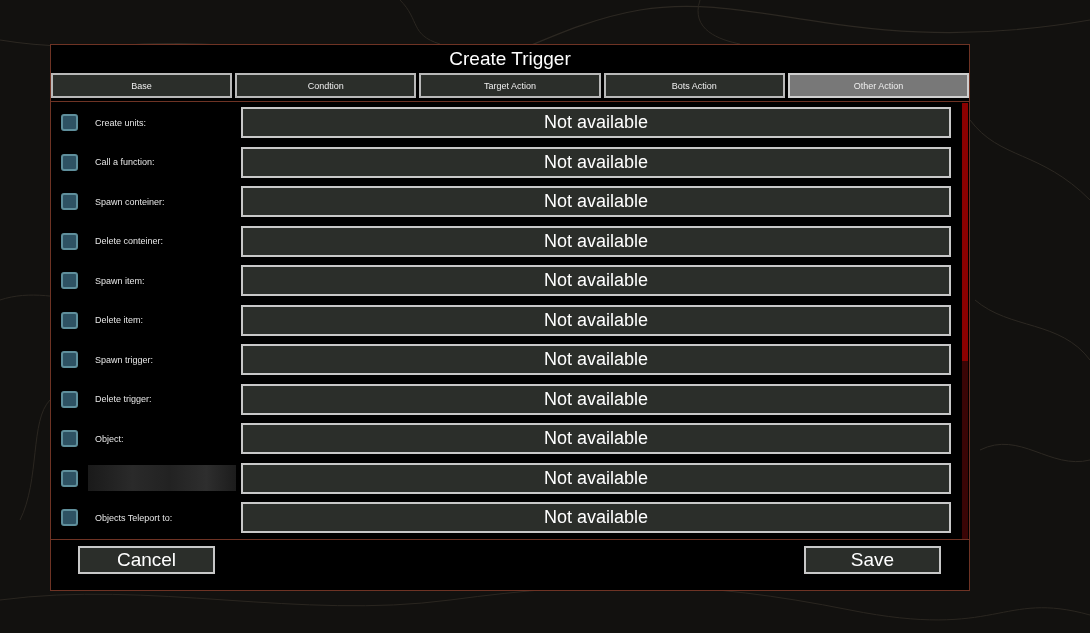 Image resolution: width=1090 pixels, height=633 pixels. Describe the element at coordinates (119, 320) in the screenshot. I see `row-label: Delete item:` at that location.